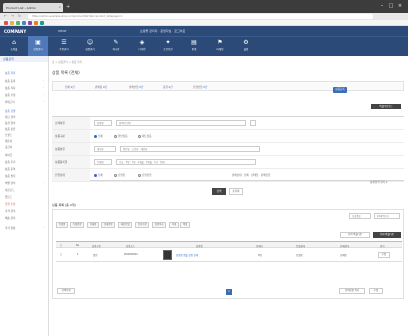 Image resolution: width=408 pixels, height=336 pixels. I want to click on copy-selected-button: 선택상품 복사, so click(352, 291).